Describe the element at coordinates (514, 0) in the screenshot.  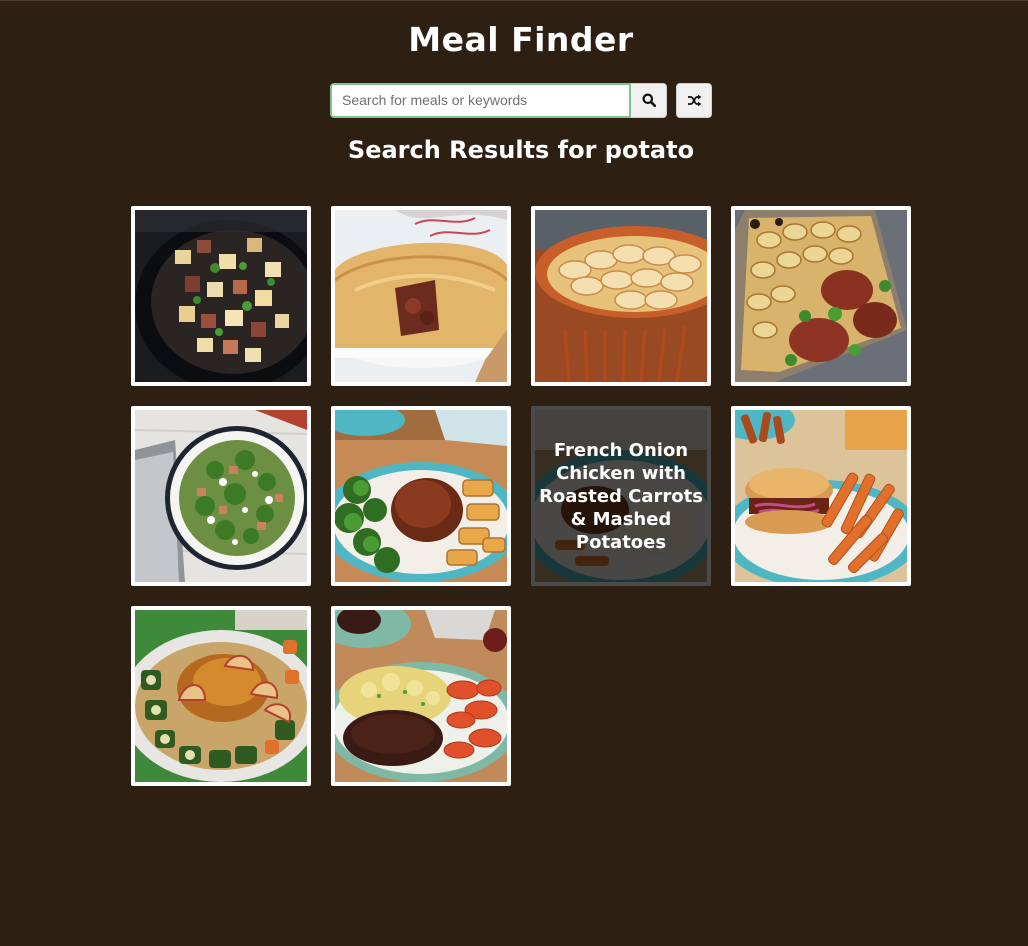
I see `window-top-border` at that location.